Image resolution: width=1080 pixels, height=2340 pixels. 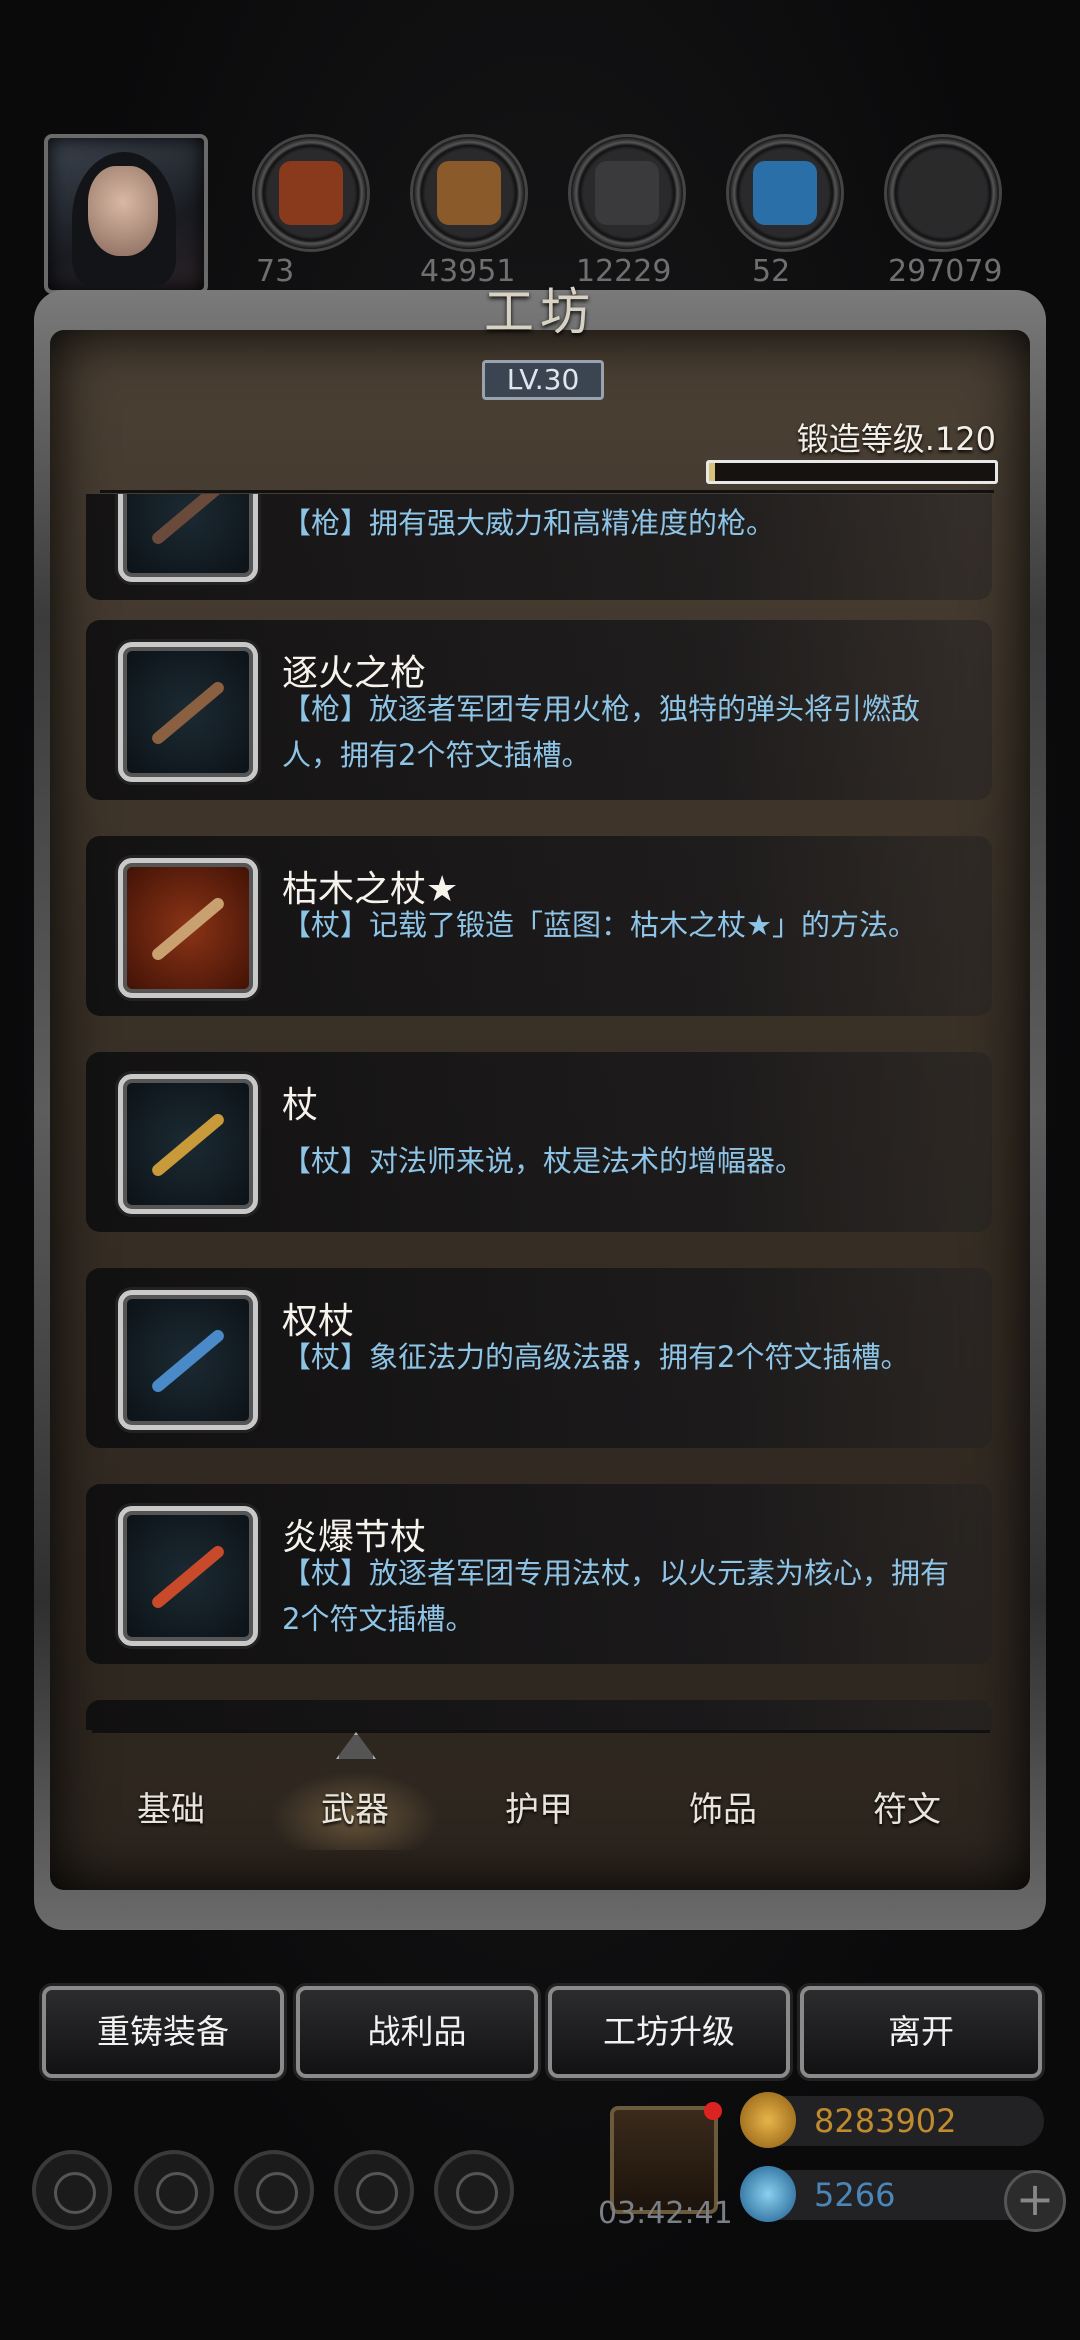 I want to click on loot-button: 战利品, so click(x=417, y=2032).